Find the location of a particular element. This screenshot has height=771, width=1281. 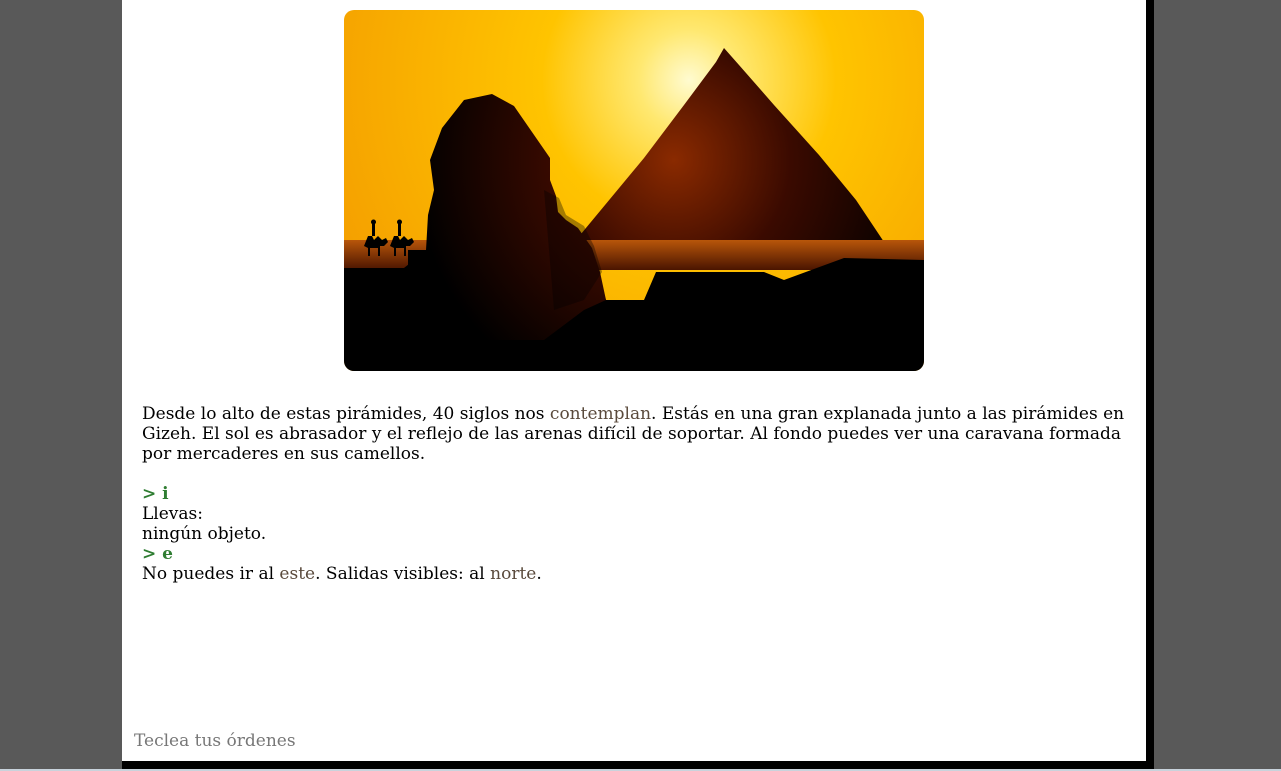

exit-link-este: este is located at coordinates (297, 574).